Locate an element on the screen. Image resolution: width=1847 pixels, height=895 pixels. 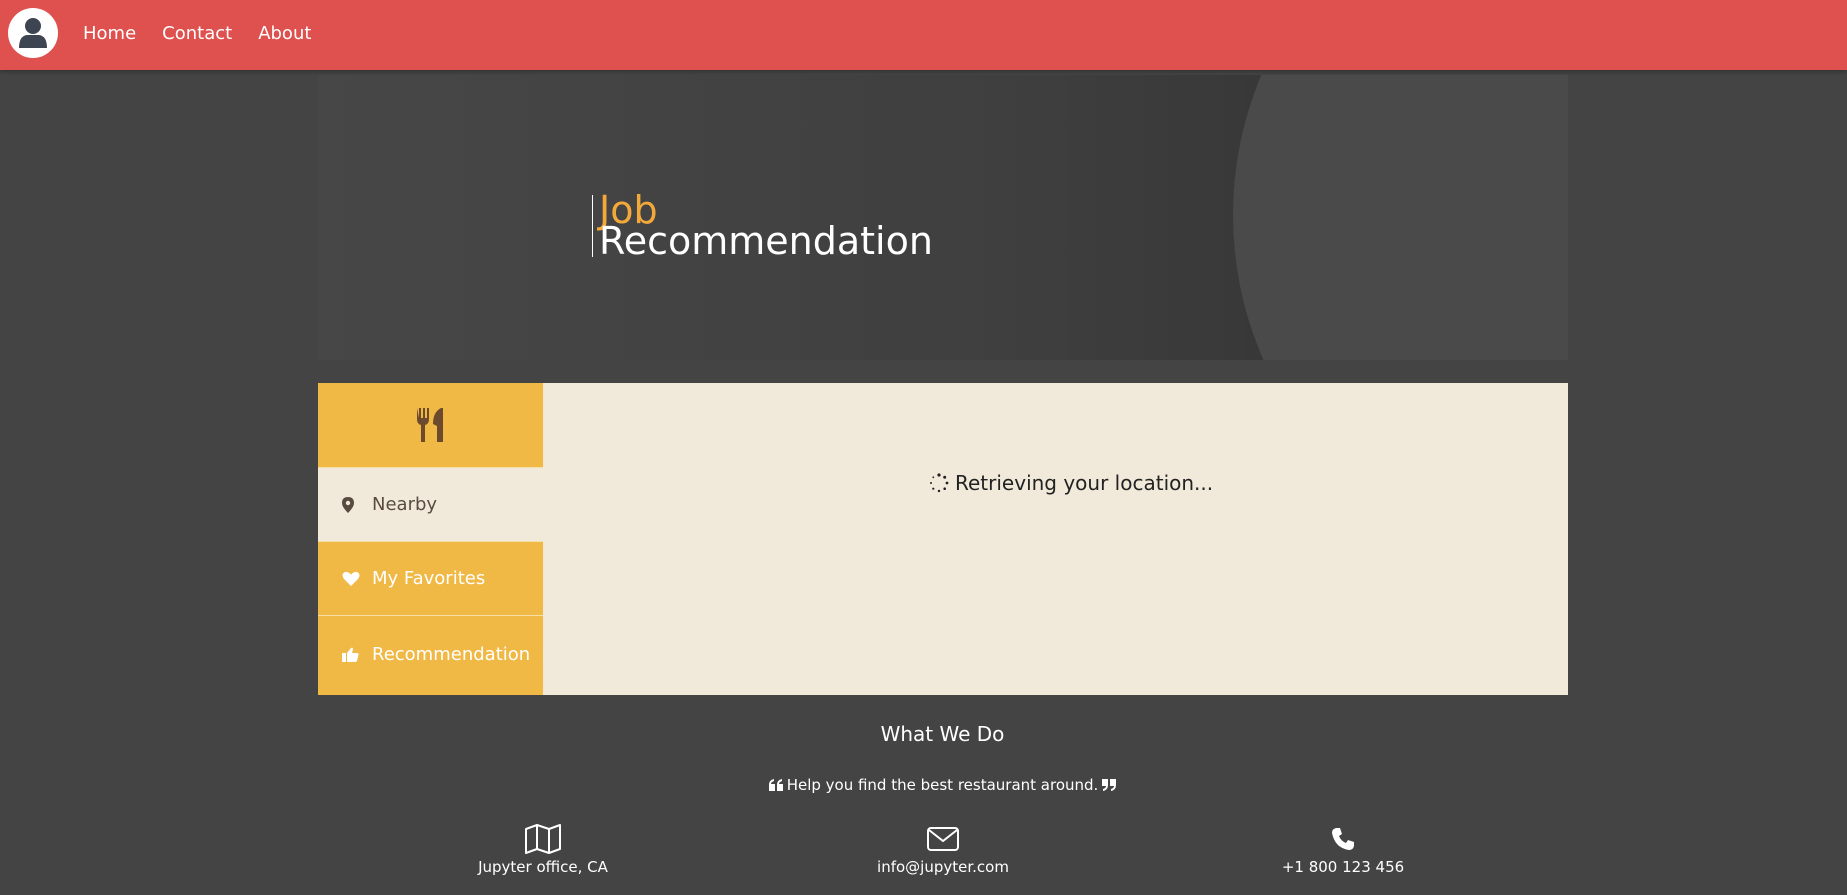
spinner-icon is located at coordinates (939, 483).